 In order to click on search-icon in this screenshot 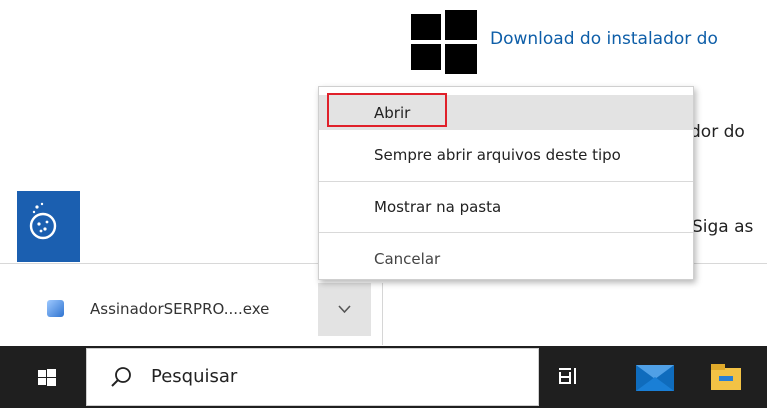, I will do `click(121, 377)`.